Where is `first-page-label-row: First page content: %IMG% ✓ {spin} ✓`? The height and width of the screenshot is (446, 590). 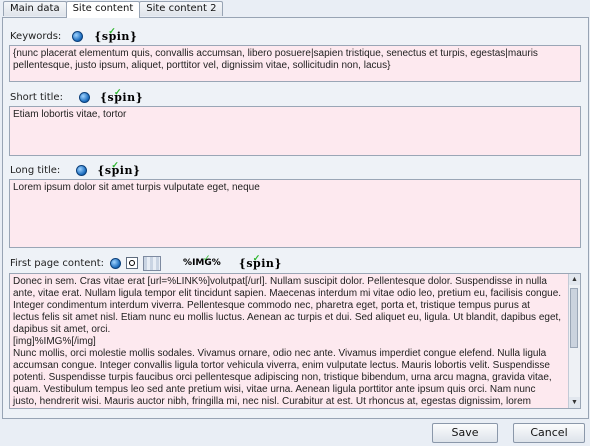 first-page-label-row: First page content: %IMG% ✓ {spin} ✓ is located at coordinates (146, 262).